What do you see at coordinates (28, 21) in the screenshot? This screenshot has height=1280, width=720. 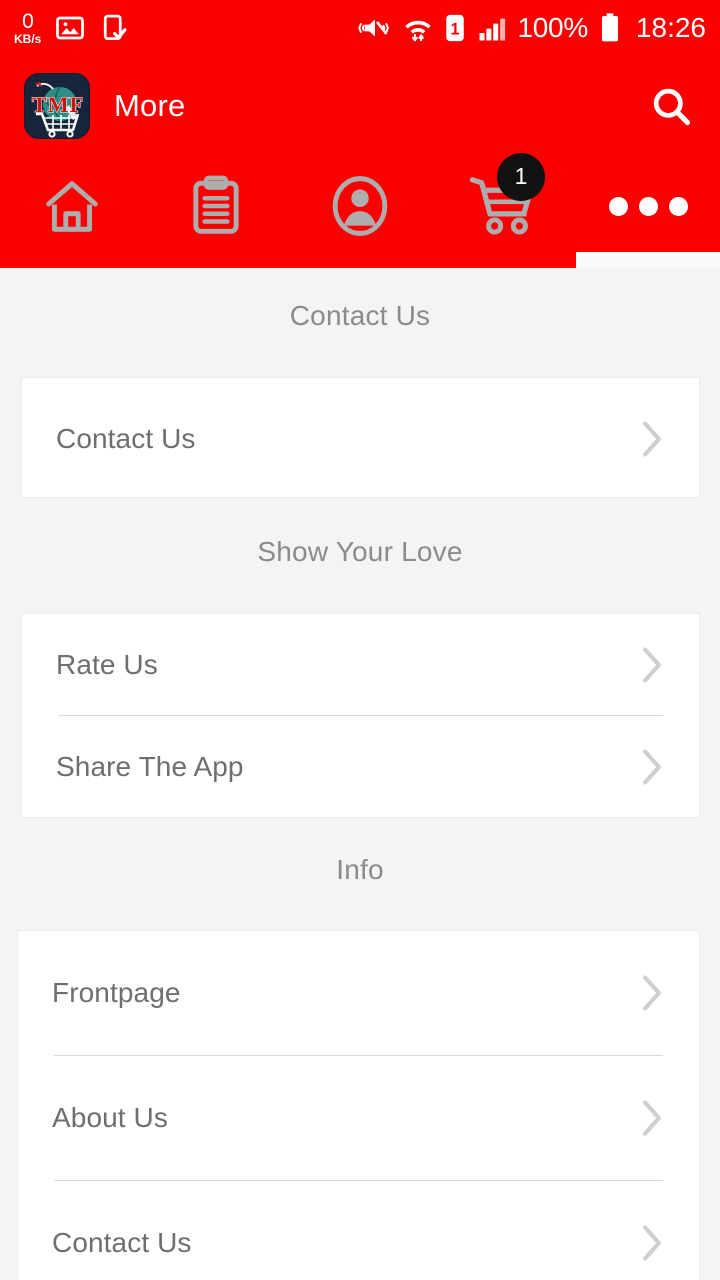 I see `network-speed-value: 0` at bounding box center [28, 21].